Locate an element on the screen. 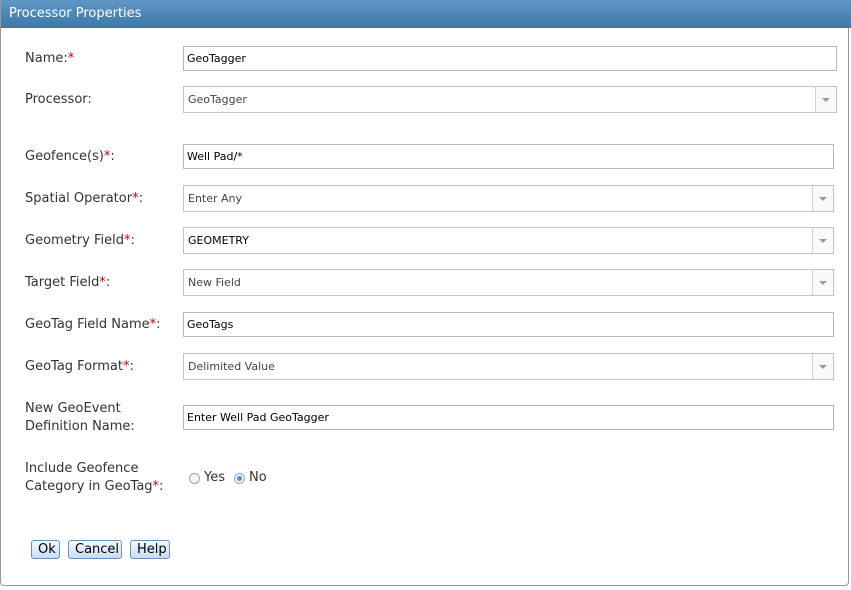 Image resolution: width=851 pixels, height=590 pixels. geometry-field-select: GEOMETRY is located at coordinates (508, 240).